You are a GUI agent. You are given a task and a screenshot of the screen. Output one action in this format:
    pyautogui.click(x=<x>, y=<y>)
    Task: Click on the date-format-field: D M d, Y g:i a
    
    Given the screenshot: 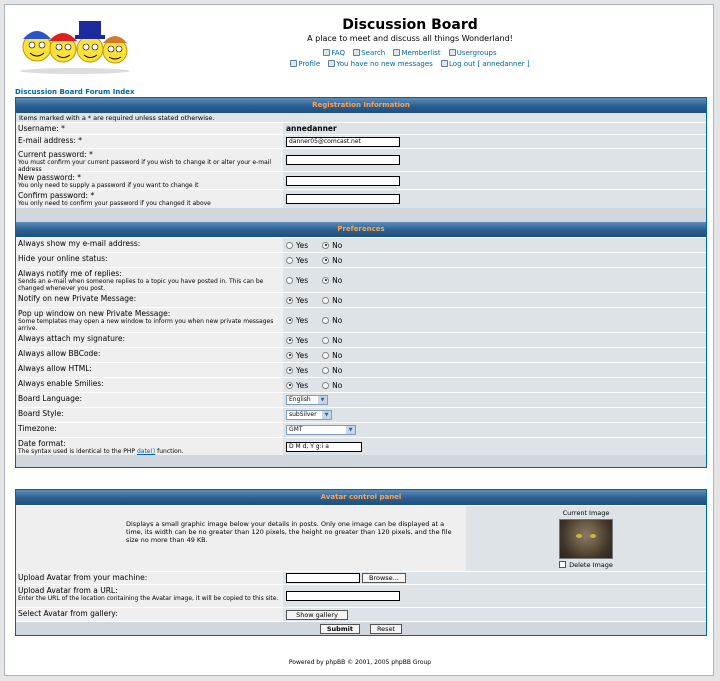 What is the action you would take?
    pyautogui.click(x=324, y=446)
    